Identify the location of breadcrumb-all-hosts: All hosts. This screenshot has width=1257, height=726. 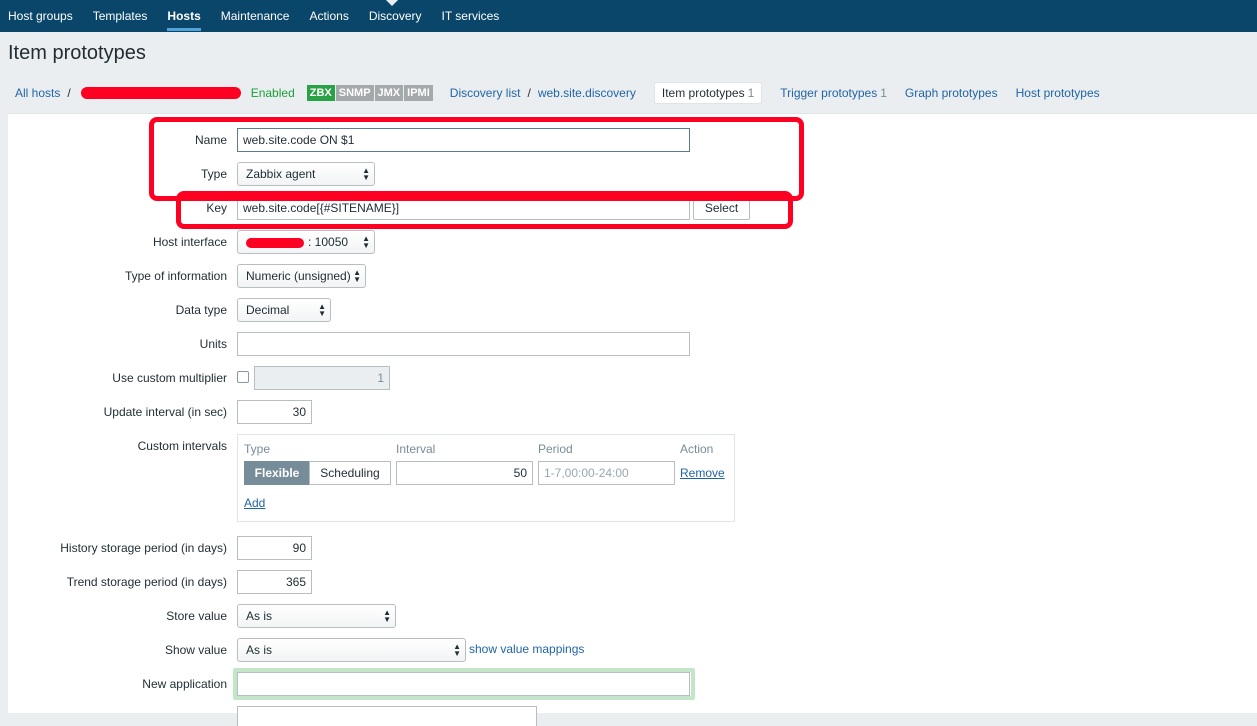
(37, 93).